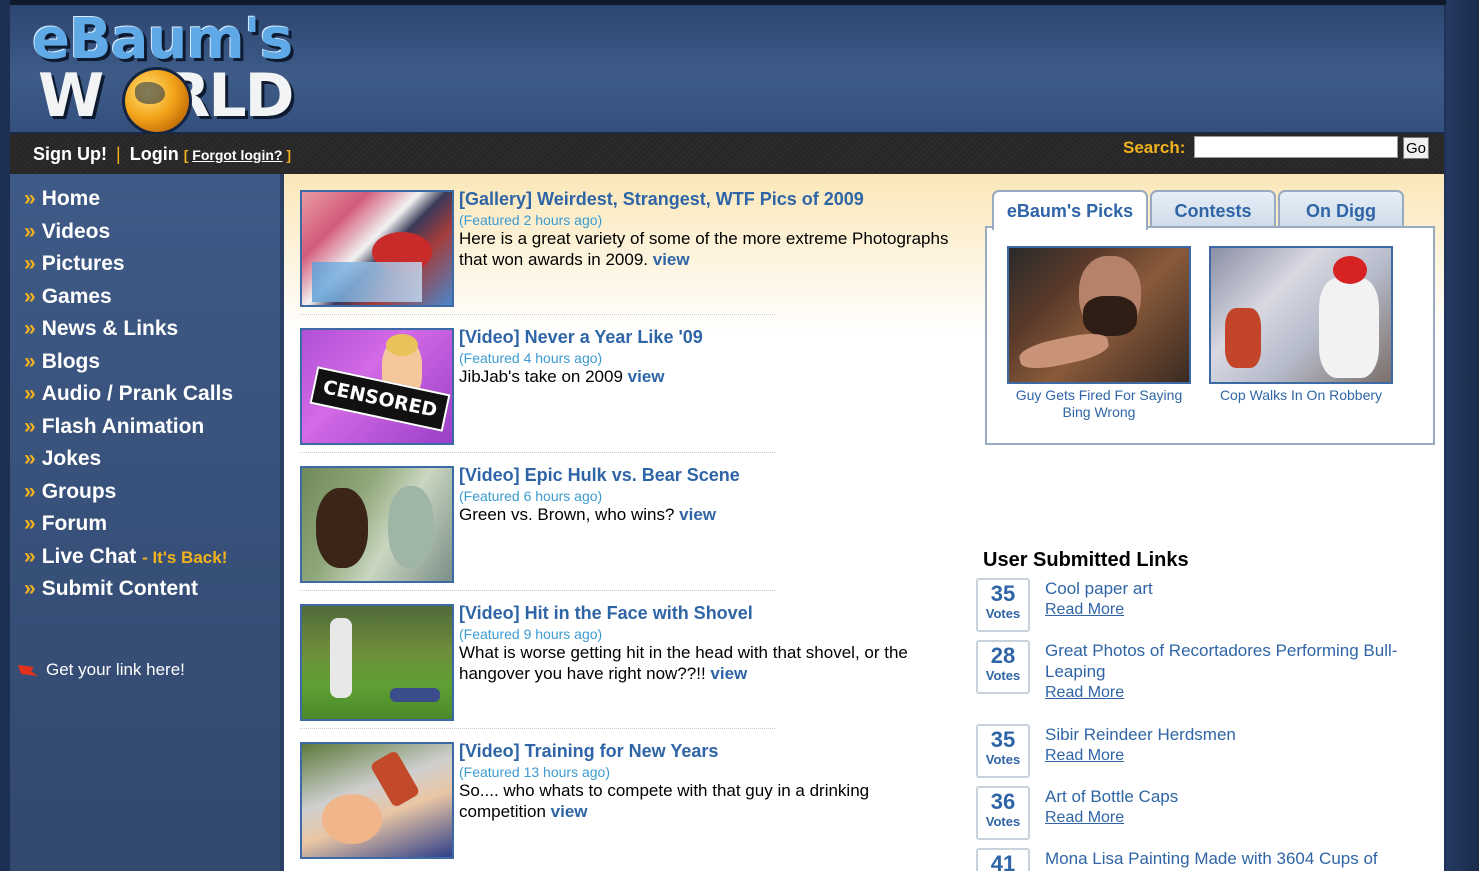 This screenshot has height=871, width=1479. Describe the element at coordinates (154, 154) in the screenshot. I see `login-link: Login` at that location.